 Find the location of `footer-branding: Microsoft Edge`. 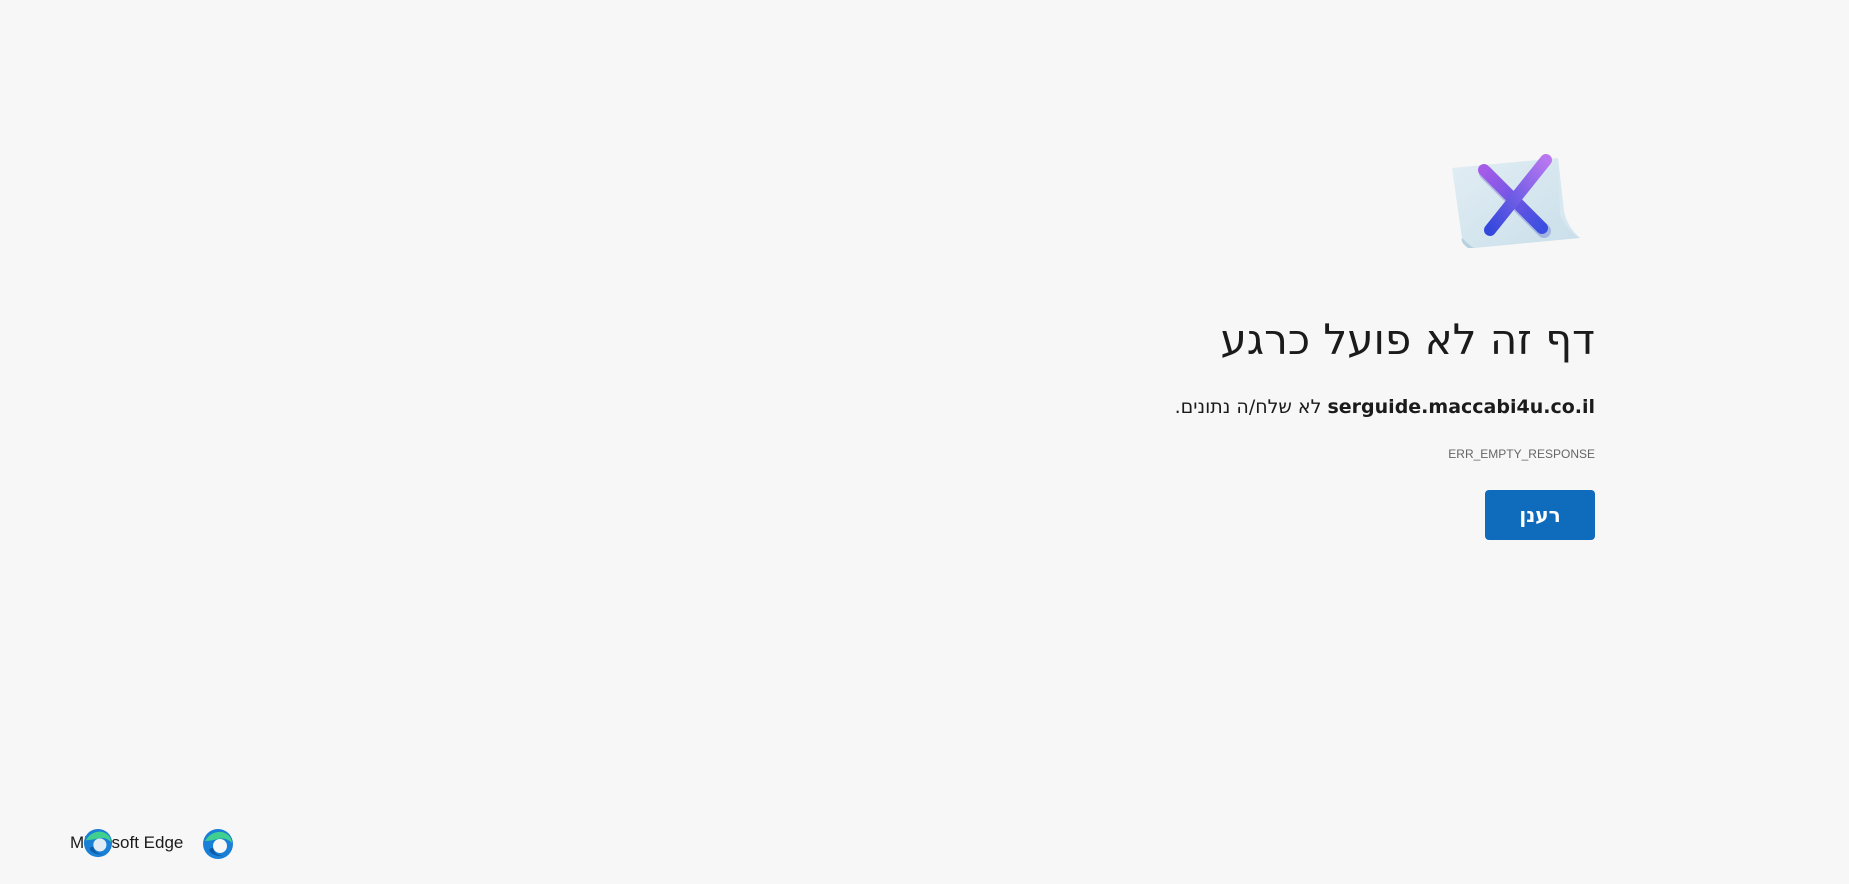

footer-branding: Microsoft Edge is located at coordinates (155, 843).